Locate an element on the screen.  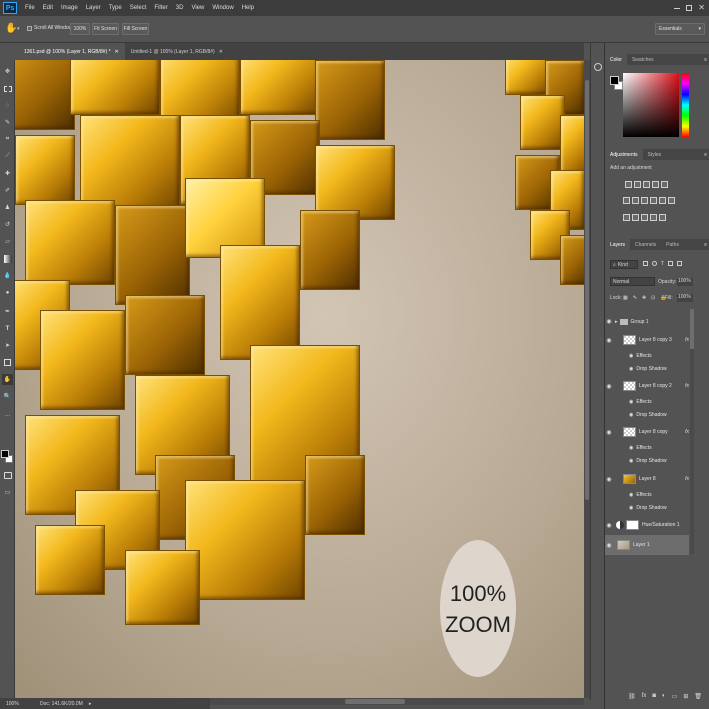
foreground-color-swatch is located at coordinates (5, 454).